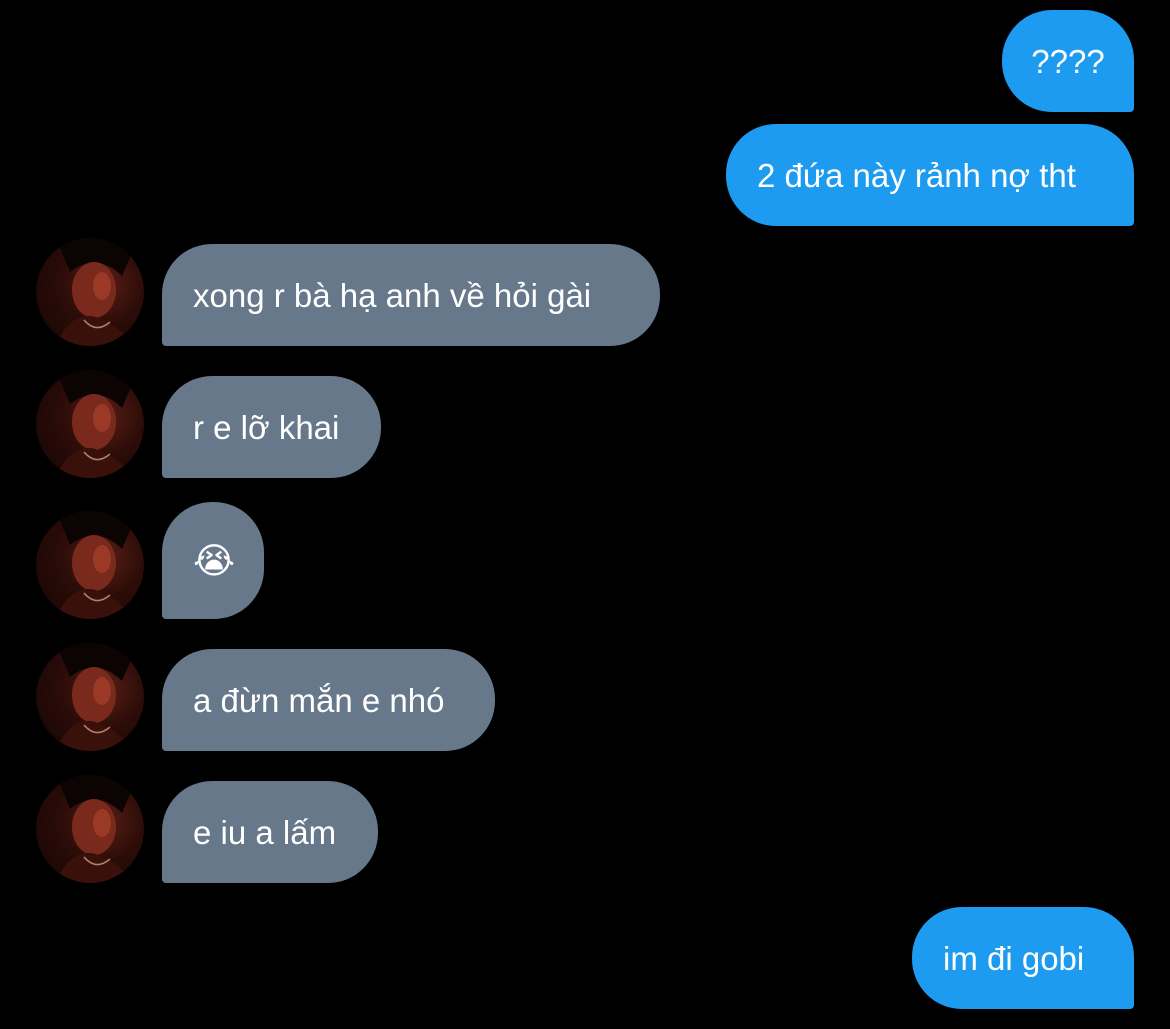  I want to click on message-bubble-sent: ????, so click(1068, 61).